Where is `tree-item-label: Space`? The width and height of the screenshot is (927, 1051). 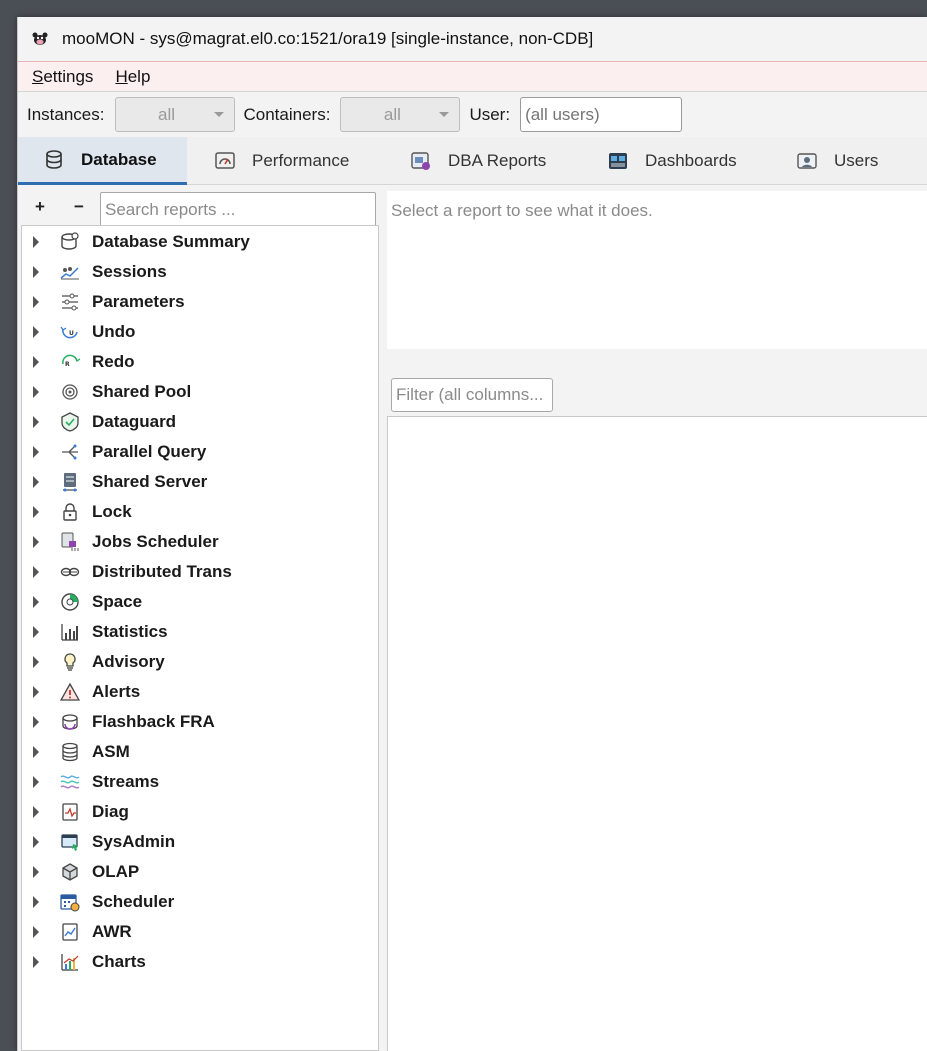
tree-item-label: Space is located at coordinates (117, 601).